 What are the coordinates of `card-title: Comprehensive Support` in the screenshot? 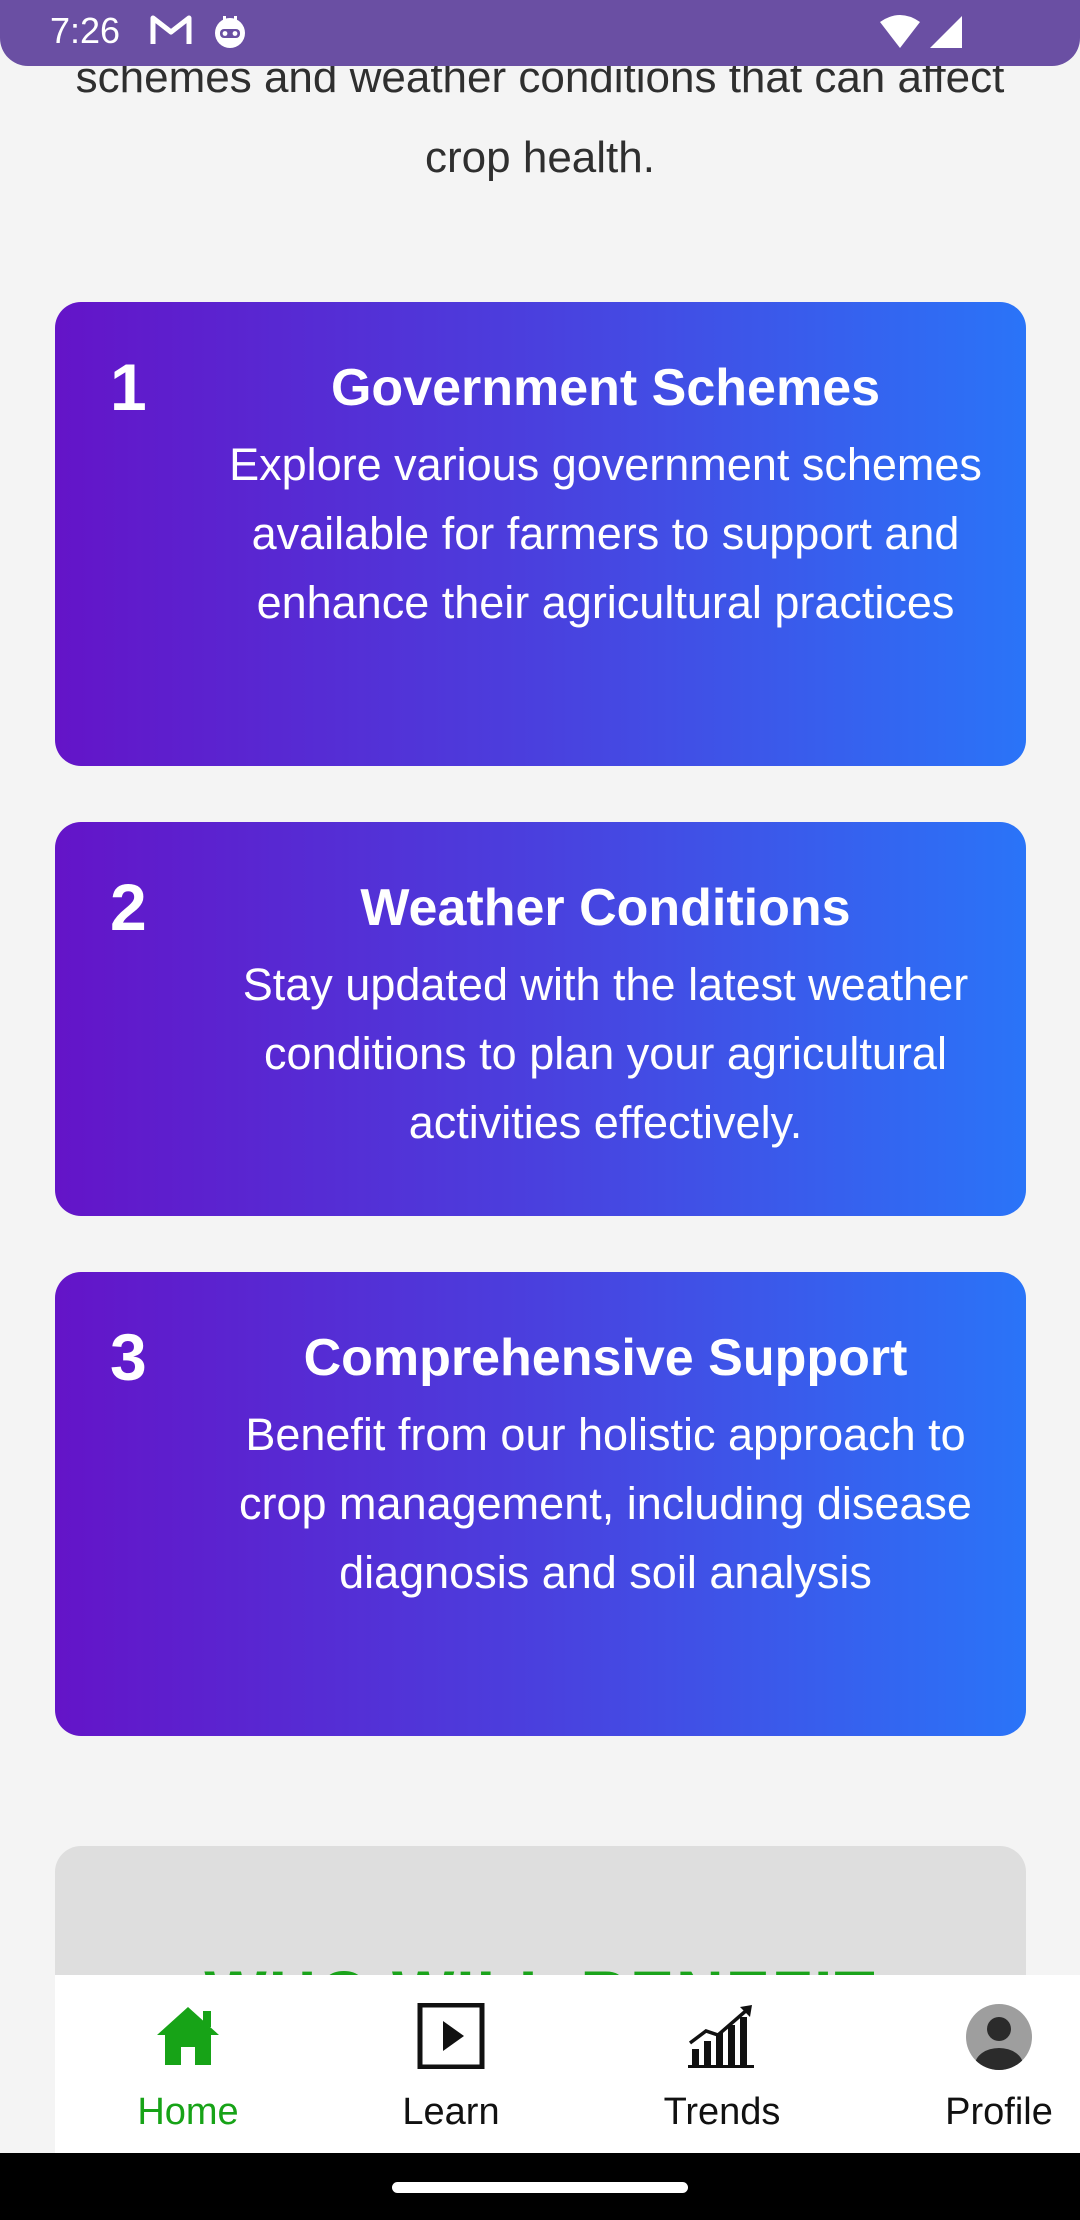 It's located at (605, 1358).